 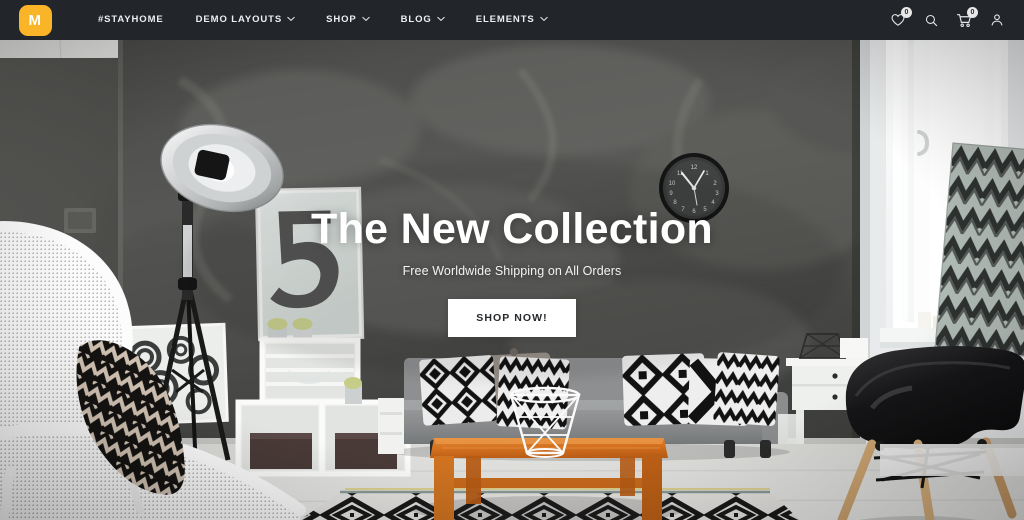 I want to click on brand-logo: M, so click(x=35, y=20).